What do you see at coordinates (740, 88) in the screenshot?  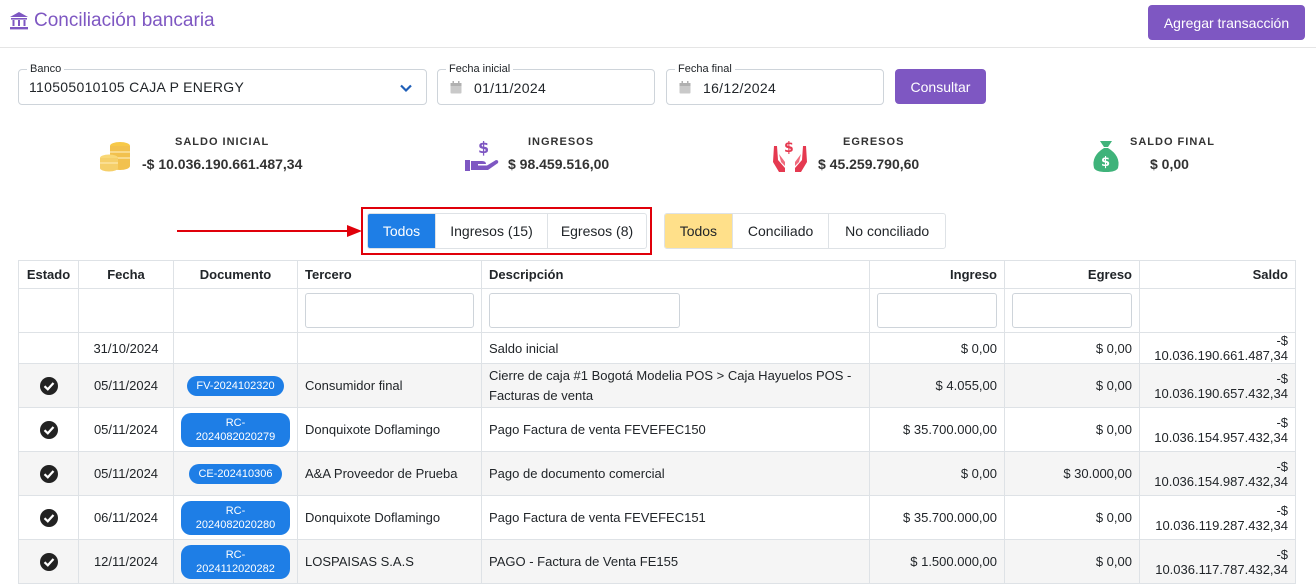 I see `end-date-value: 16/12/2024` at bounding box center [740, 88].